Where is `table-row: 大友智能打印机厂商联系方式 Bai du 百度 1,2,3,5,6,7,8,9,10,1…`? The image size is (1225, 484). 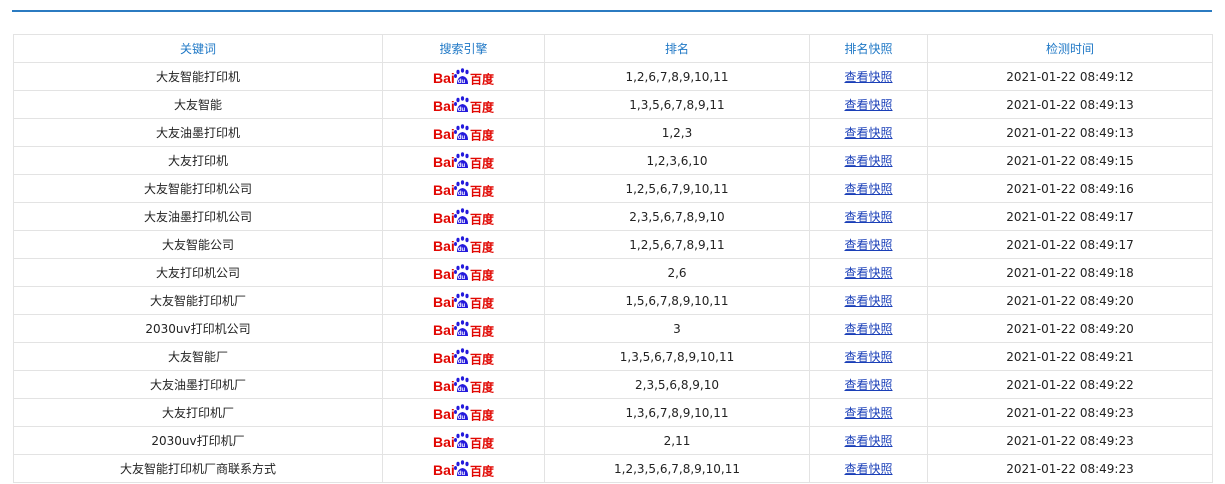
table-row: 大友智能打印机厂商联系方式 Bai du 百度 1,2,3,5,6,7,8,9,10,1… is located at coordinates (613, 468).